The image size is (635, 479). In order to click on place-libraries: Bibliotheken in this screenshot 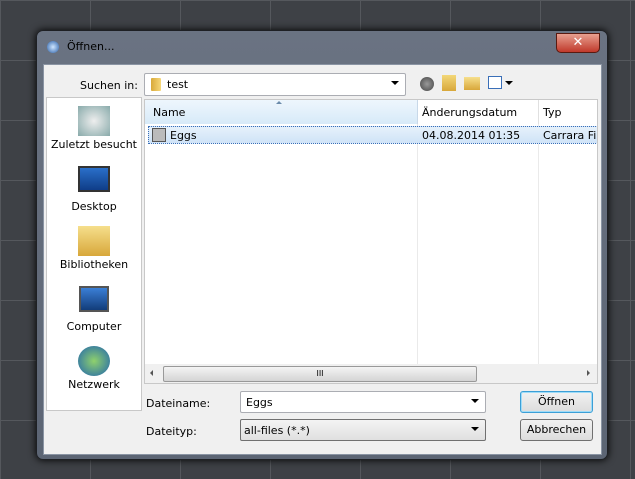, I will do `click(94, 252)`.